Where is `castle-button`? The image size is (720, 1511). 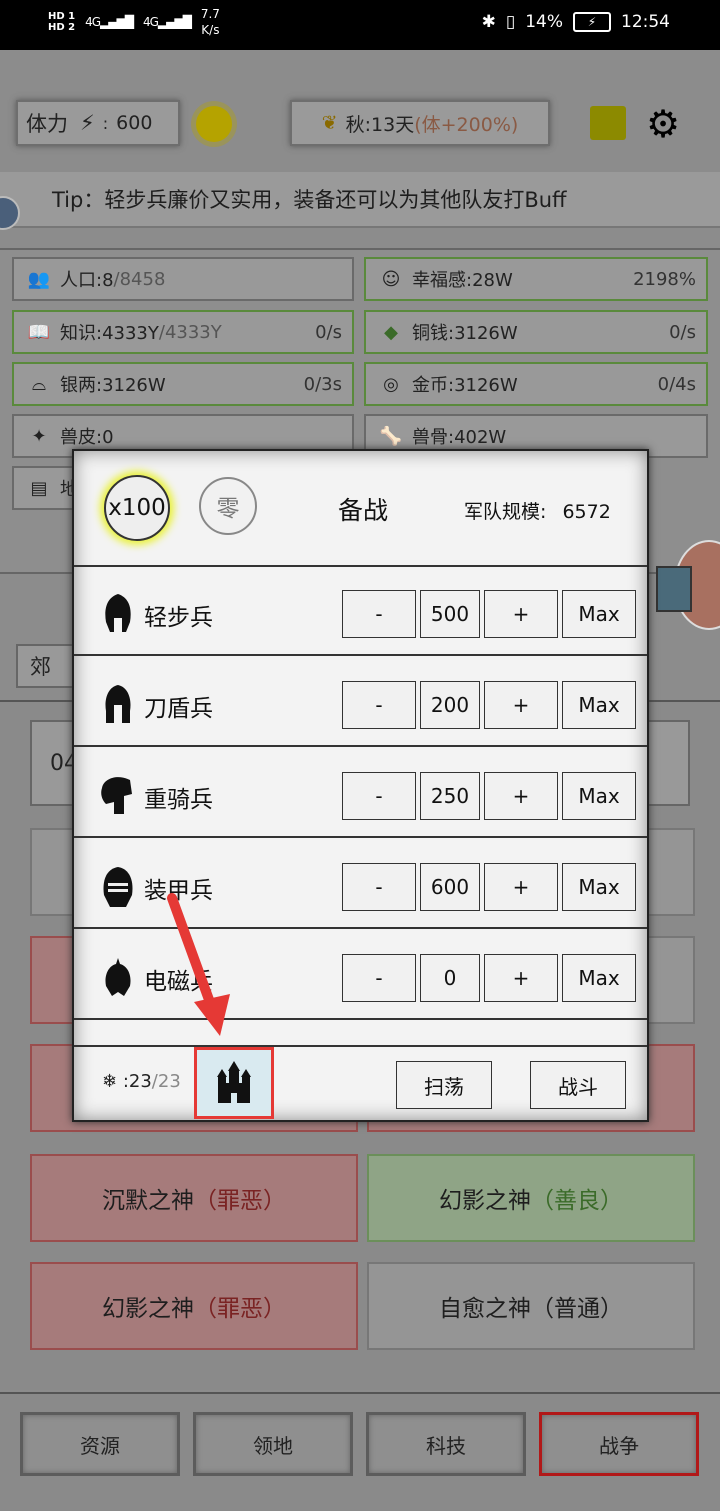 castle-button is located at coordinates (234, 1083).